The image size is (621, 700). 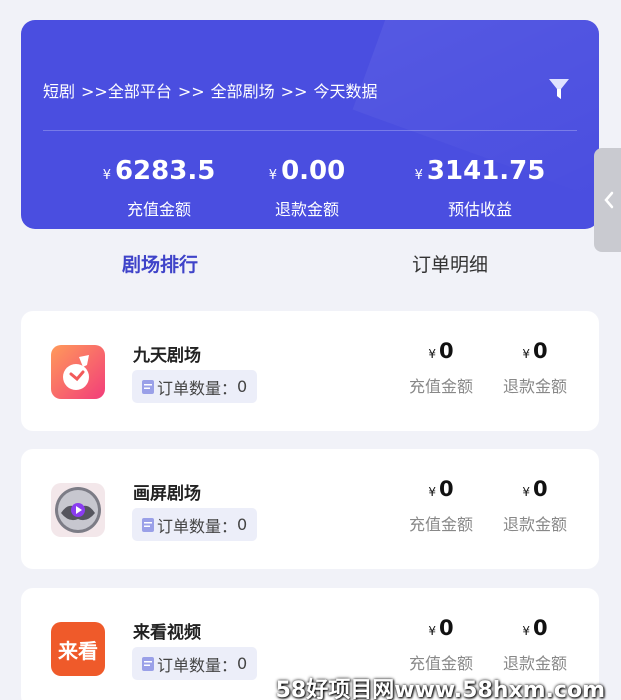 What do you see at coordinates (479, 209) in the screenshot?
I see `stat-label: 预估收益` at bounding box center [479, 209].